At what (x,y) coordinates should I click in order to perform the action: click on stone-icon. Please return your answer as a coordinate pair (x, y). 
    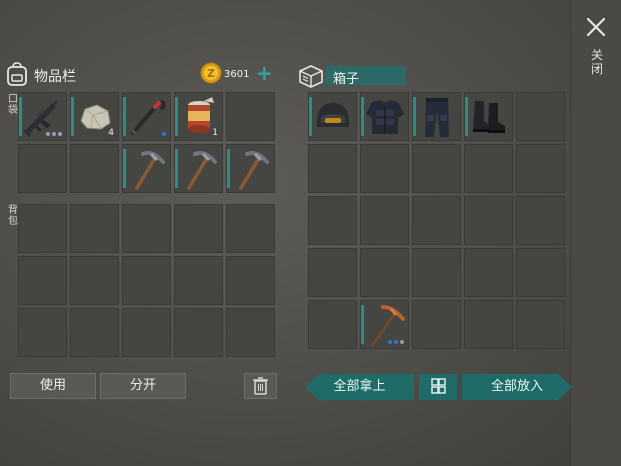
    Looking at the image, I should click on (95, 116).